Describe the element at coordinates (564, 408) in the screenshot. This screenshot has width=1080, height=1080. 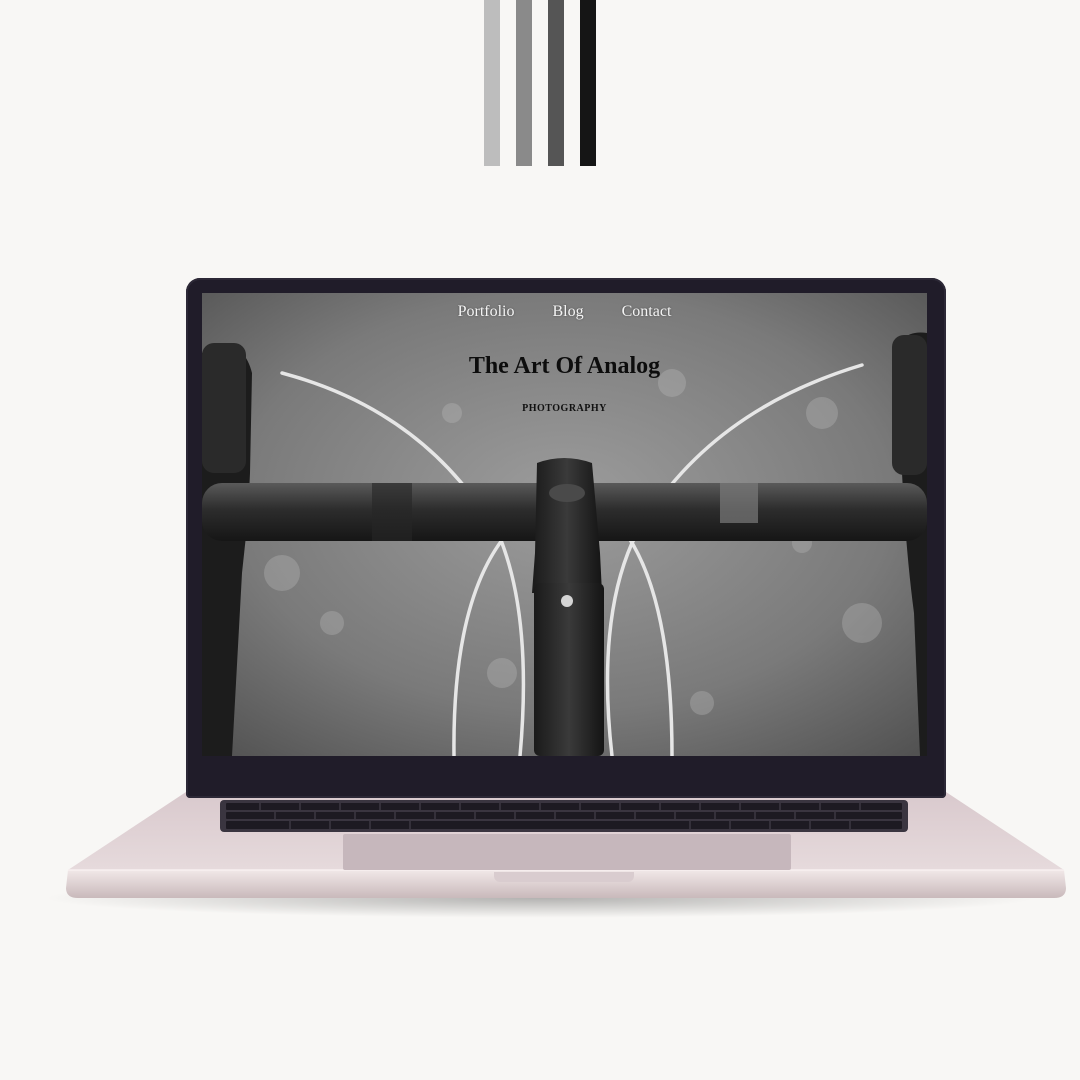
I see `site-subtitle: PHOTOGRAPHY` at that location.